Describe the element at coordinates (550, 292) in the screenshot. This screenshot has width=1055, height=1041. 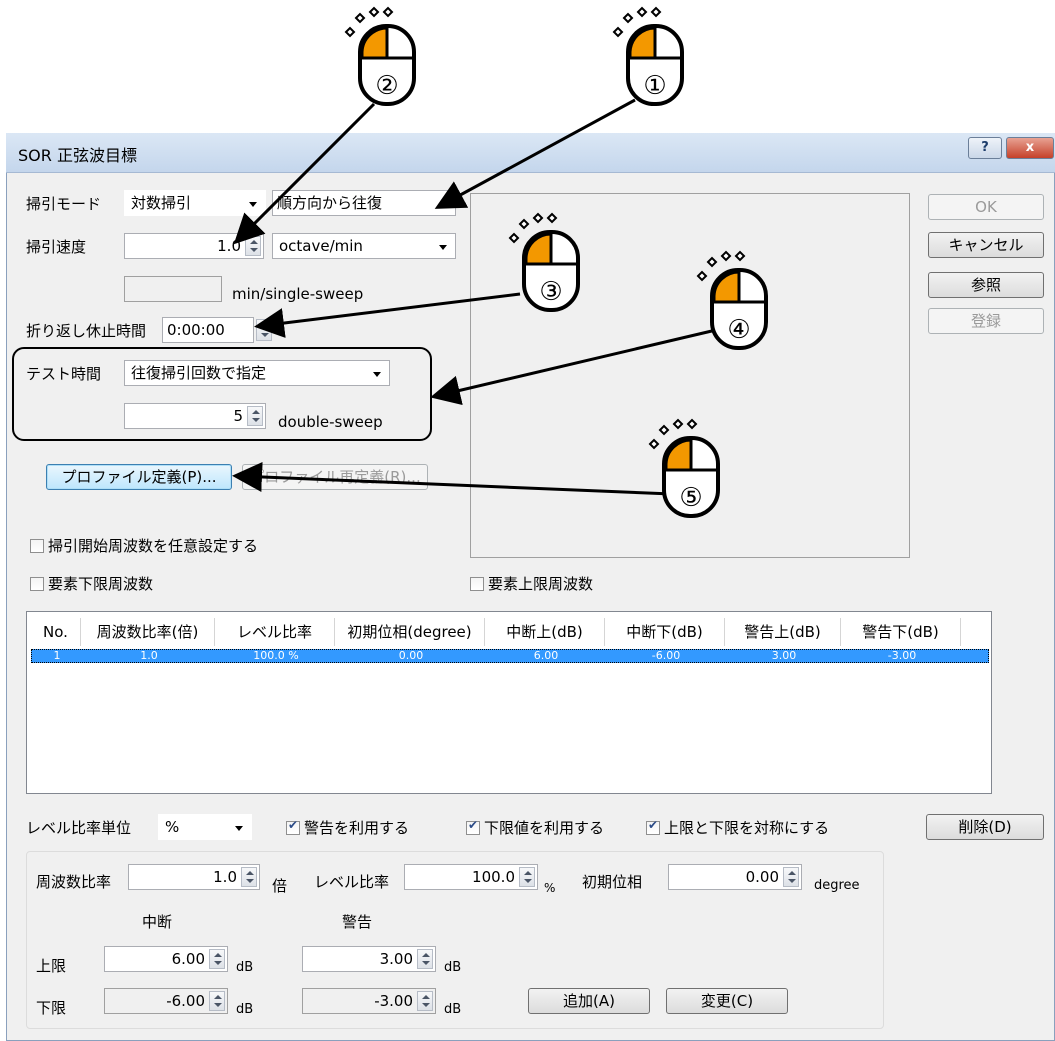
I see `callout-number: ③` at that location.